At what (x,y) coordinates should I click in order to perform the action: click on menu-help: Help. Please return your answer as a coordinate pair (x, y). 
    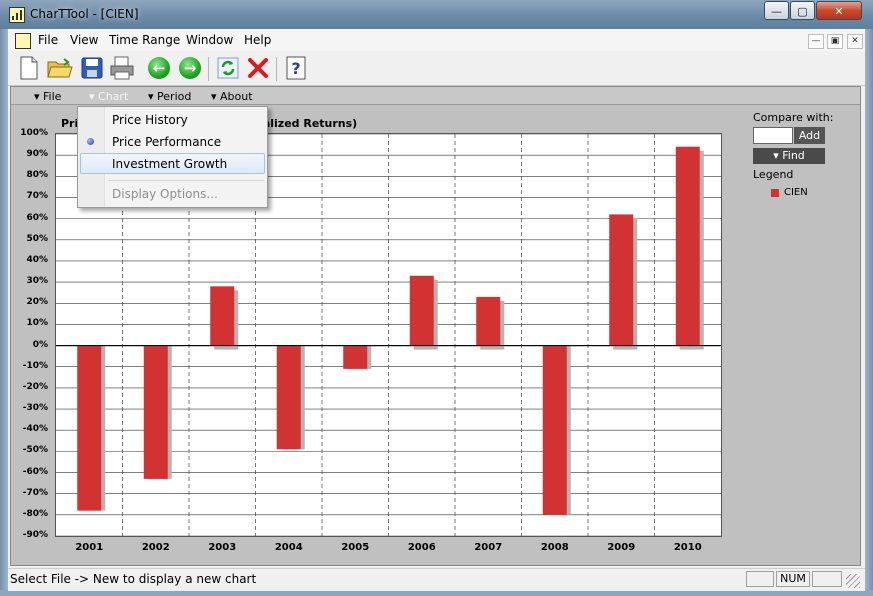
    Looking at the image, I should click on (257, 40).